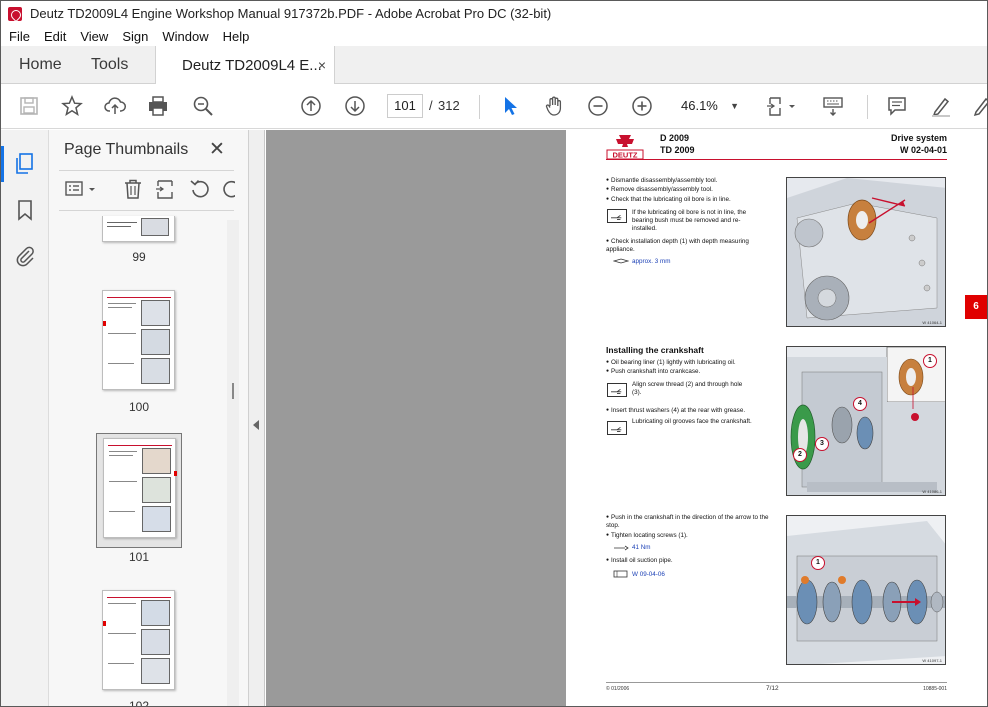 Image resolution: width=988 pixels, height=707 pixels. What do you see at coordinates (94, 36) in the screenshot?
I see `menu-view: View` at bounding box center [94, 36].